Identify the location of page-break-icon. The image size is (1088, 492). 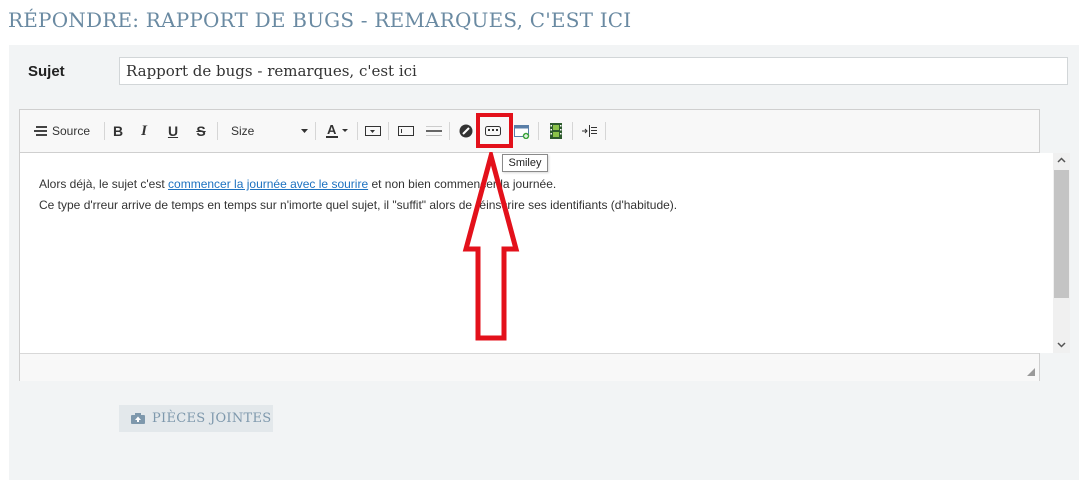
(589, 131).